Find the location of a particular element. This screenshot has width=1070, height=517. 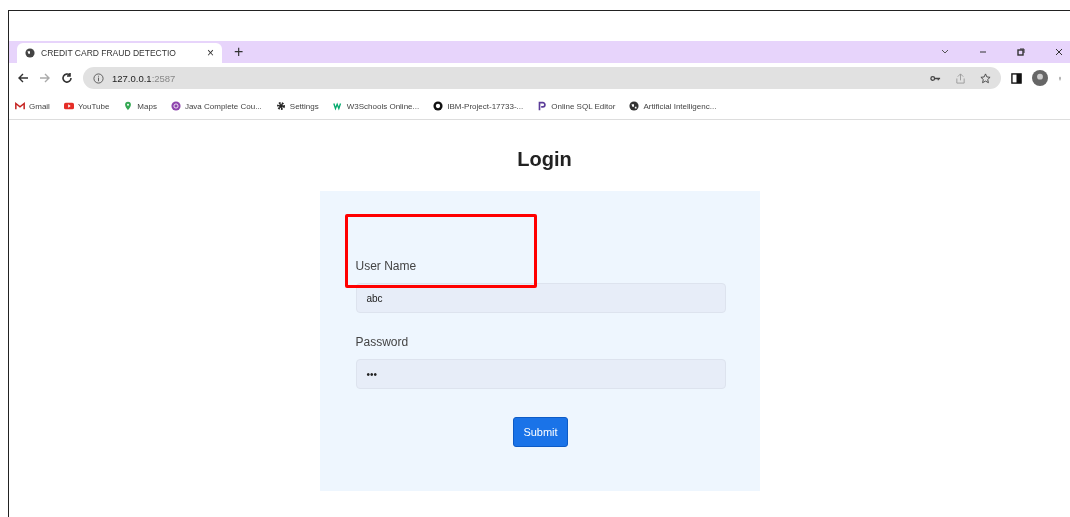

map-pin-icon is located at coordinates (128, 106).